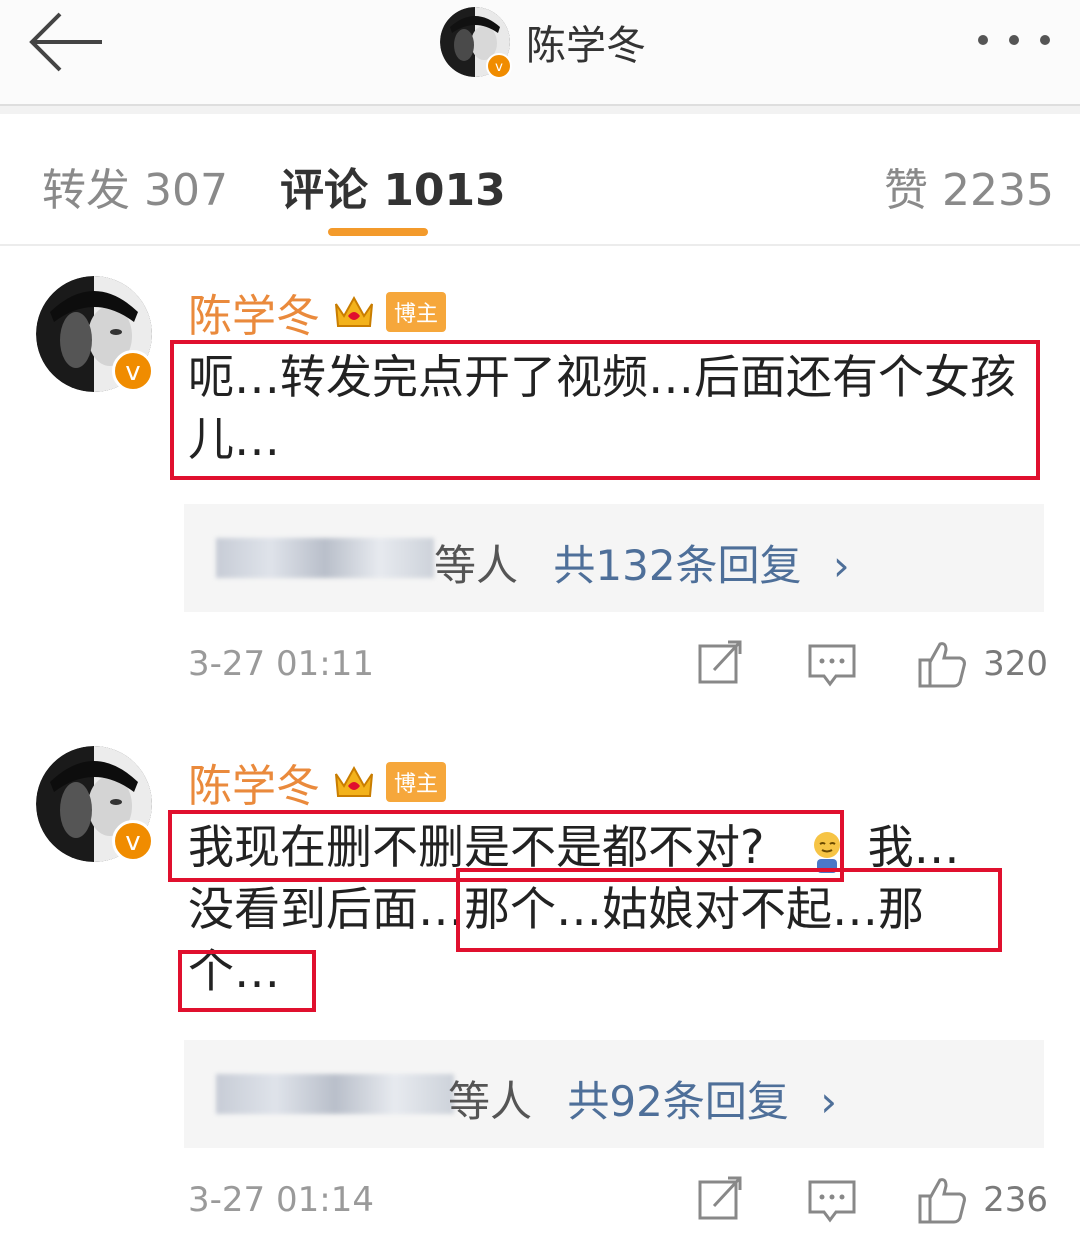  Describe the element at coordinates (540, 180) in the screenshot. I see `tab-bar: 转发 307 评论 1013 赞 2235` at that location.